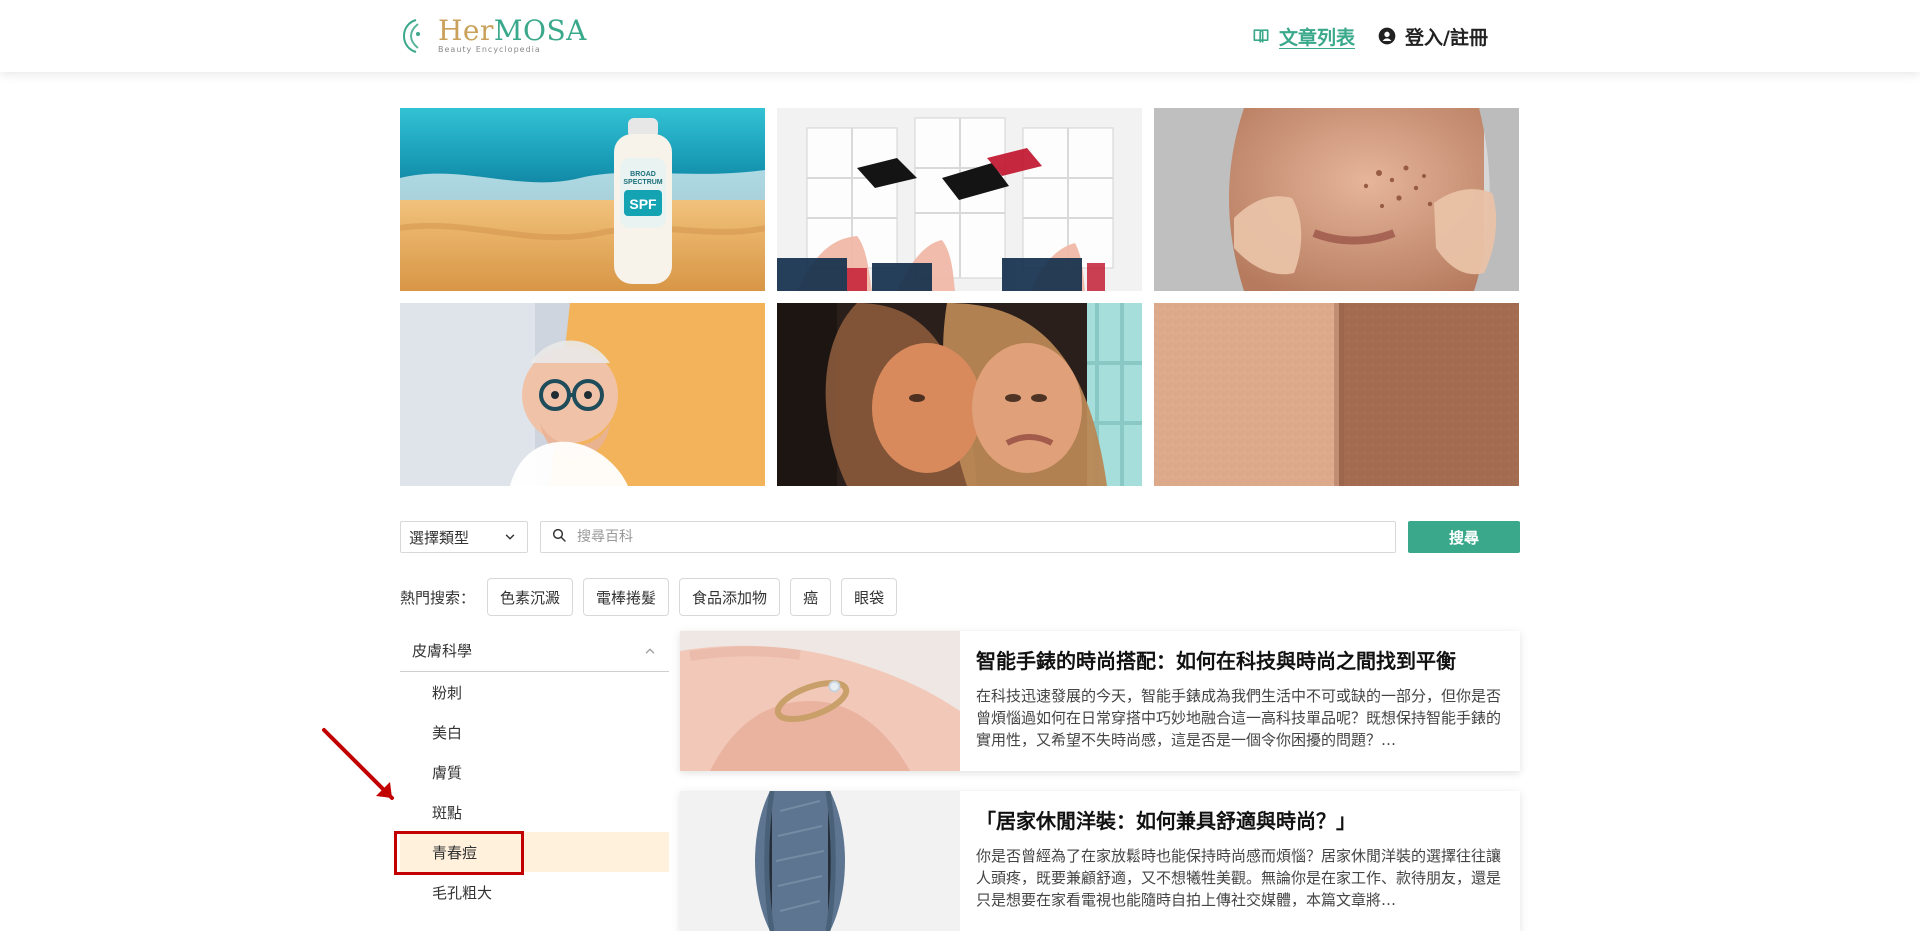  I want to click on category-sidebar: 皮膚科學 粉刺 美白 膚質 斑點 青春痘 毛孔粗大, so click(534, 773).